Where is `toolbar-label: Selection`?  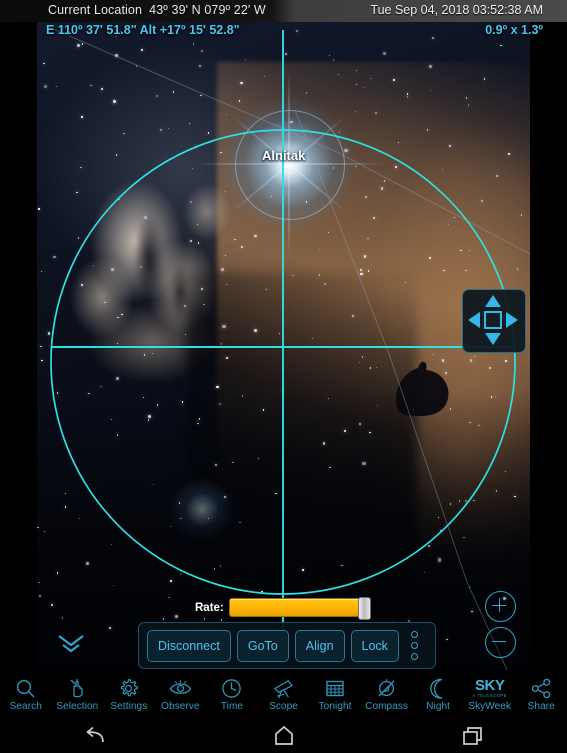
toolbar-label: Selection is located at coordinates (77, 706).